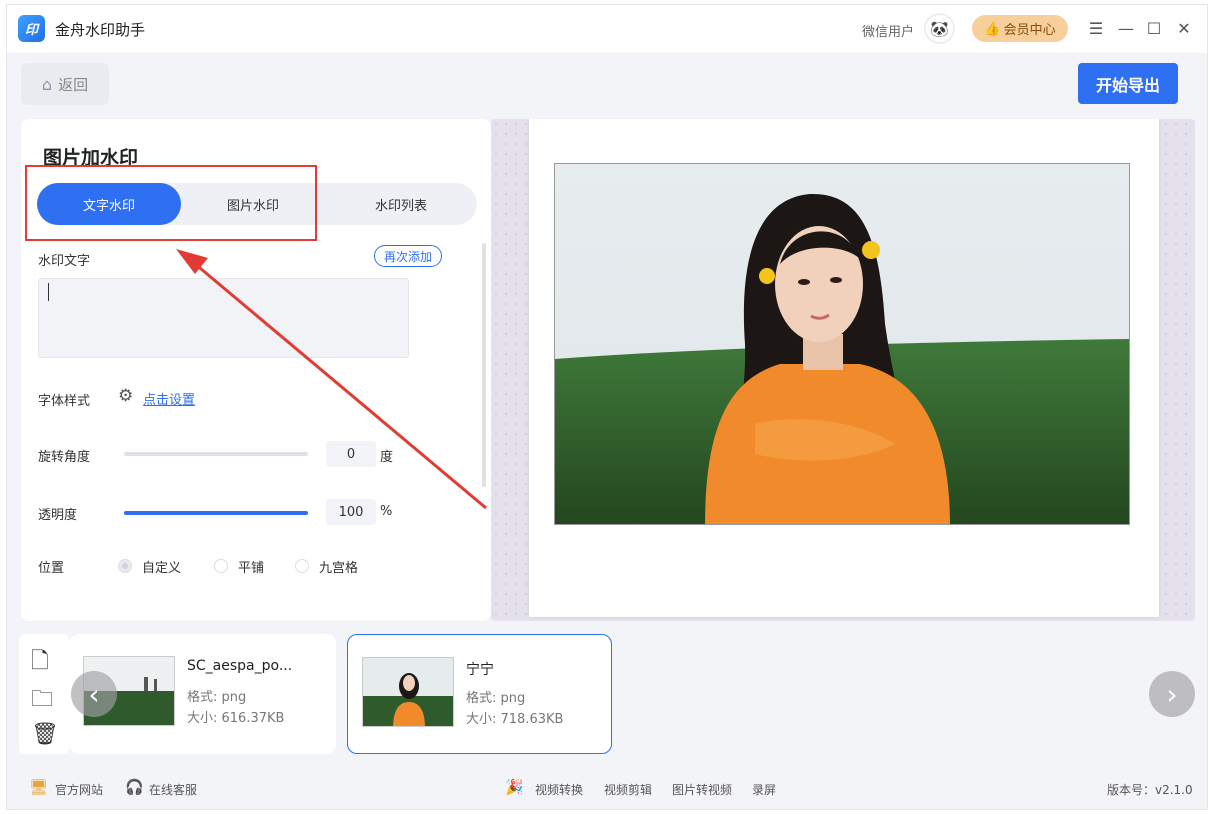 This screenshot has height=814, width=1214. What do you see at coordinates (1184, 28) in the screenshot?
I see `close-icon: ✕` at bounding box center [1184, 28].